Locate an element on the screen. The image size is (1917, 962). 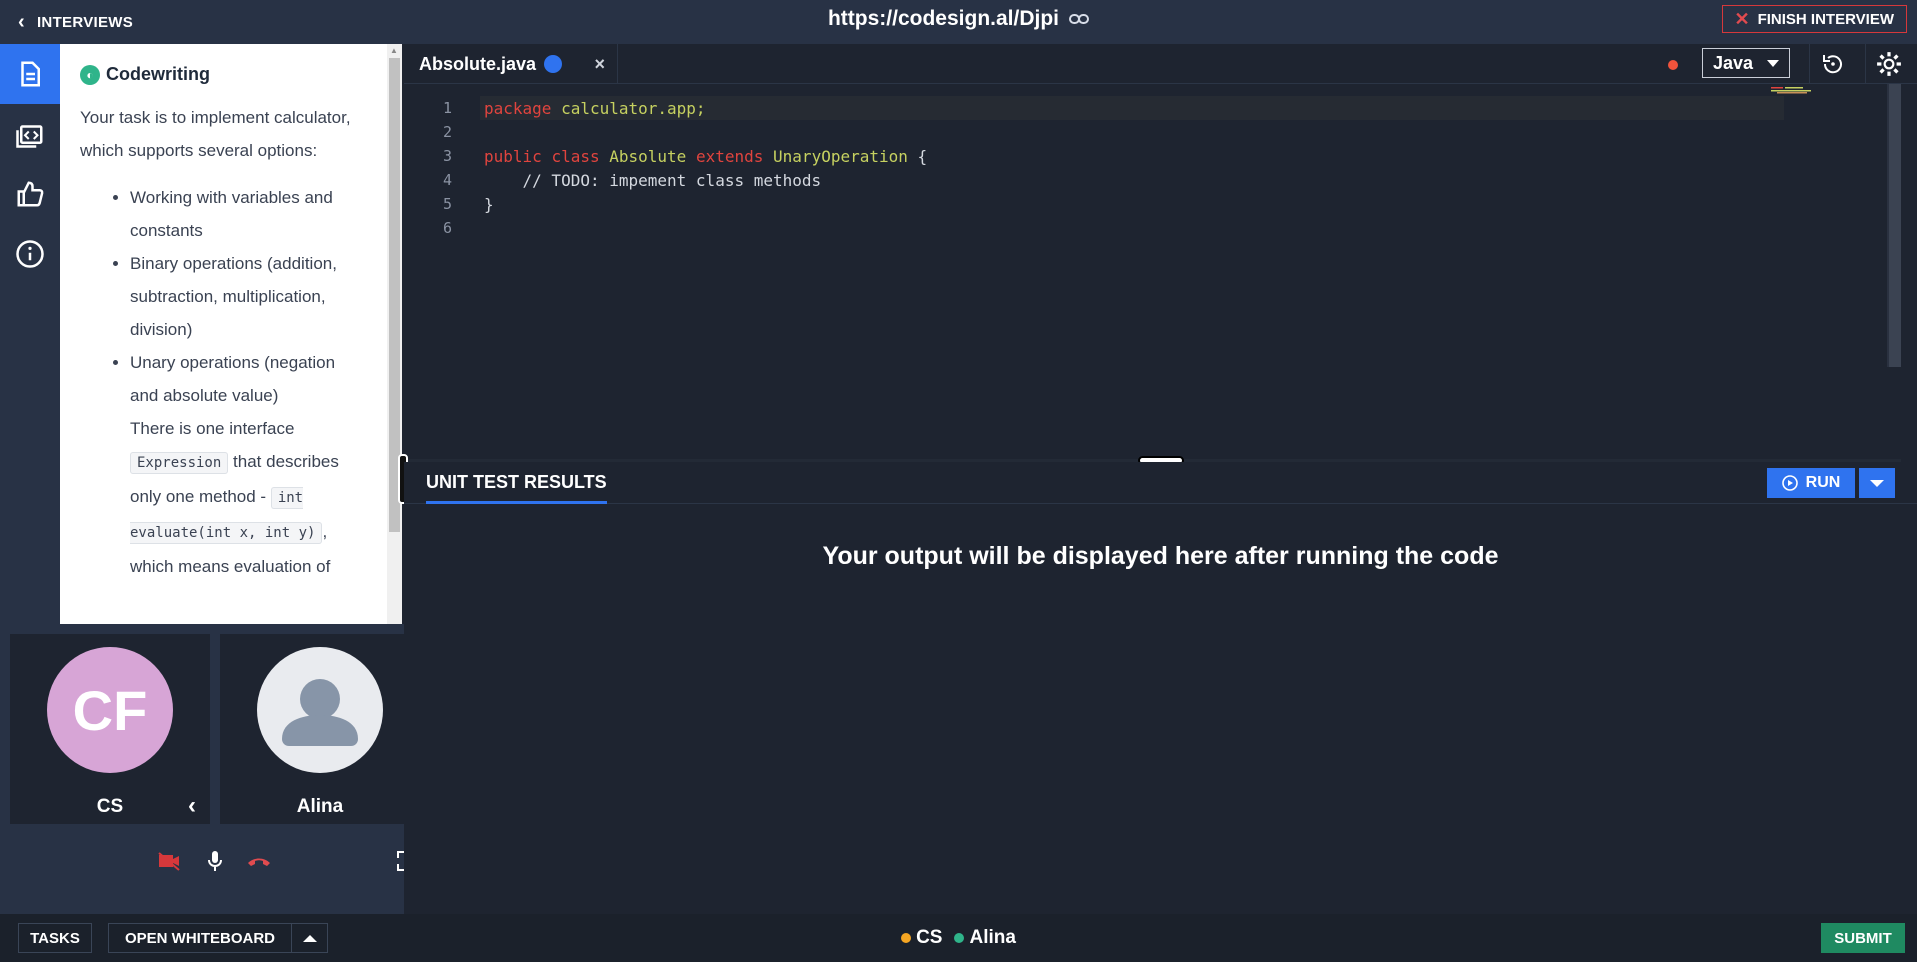
session-url: https://codesign.al/Djpi is located at coordinates (958, 19).